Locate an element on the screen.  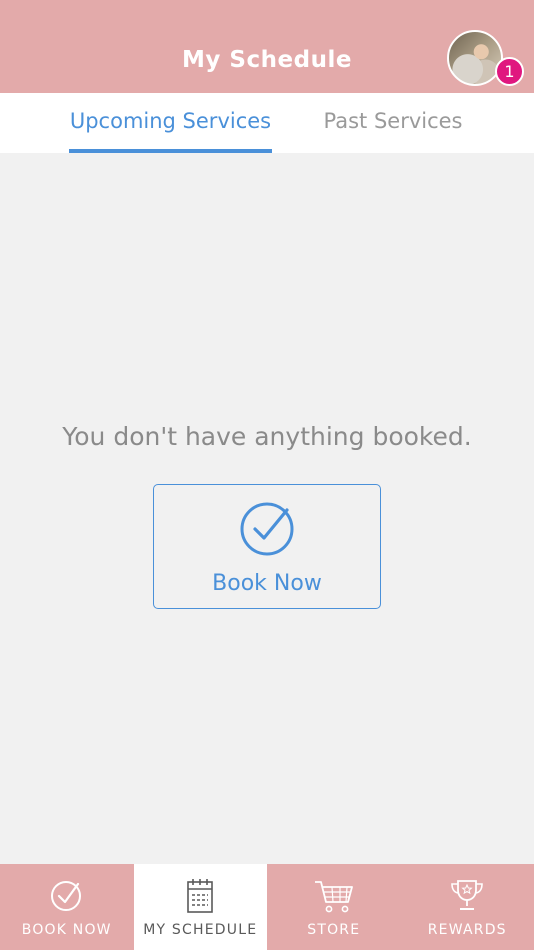
book-now-button: Book Now is located at coordinates (267, 546).